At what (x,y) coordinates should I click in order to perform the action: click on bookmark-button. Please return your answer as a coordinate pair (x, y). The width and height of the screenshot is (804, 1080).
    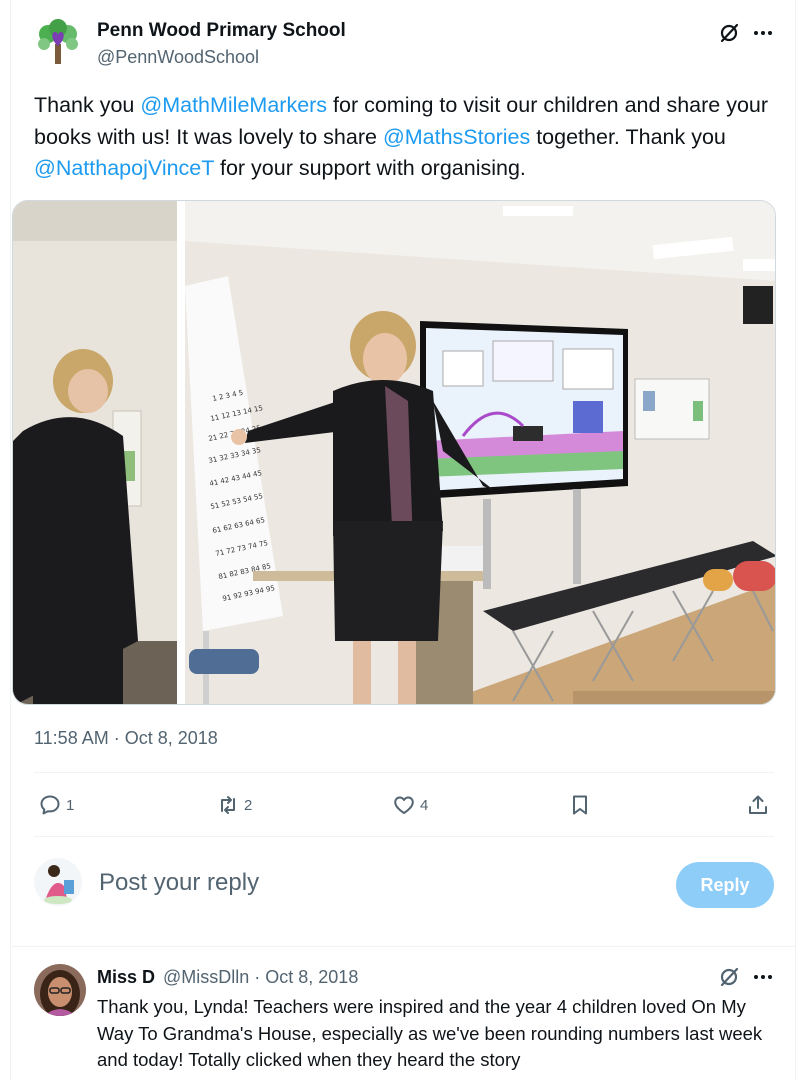
    Looking at the image, I should click on (580, 805).